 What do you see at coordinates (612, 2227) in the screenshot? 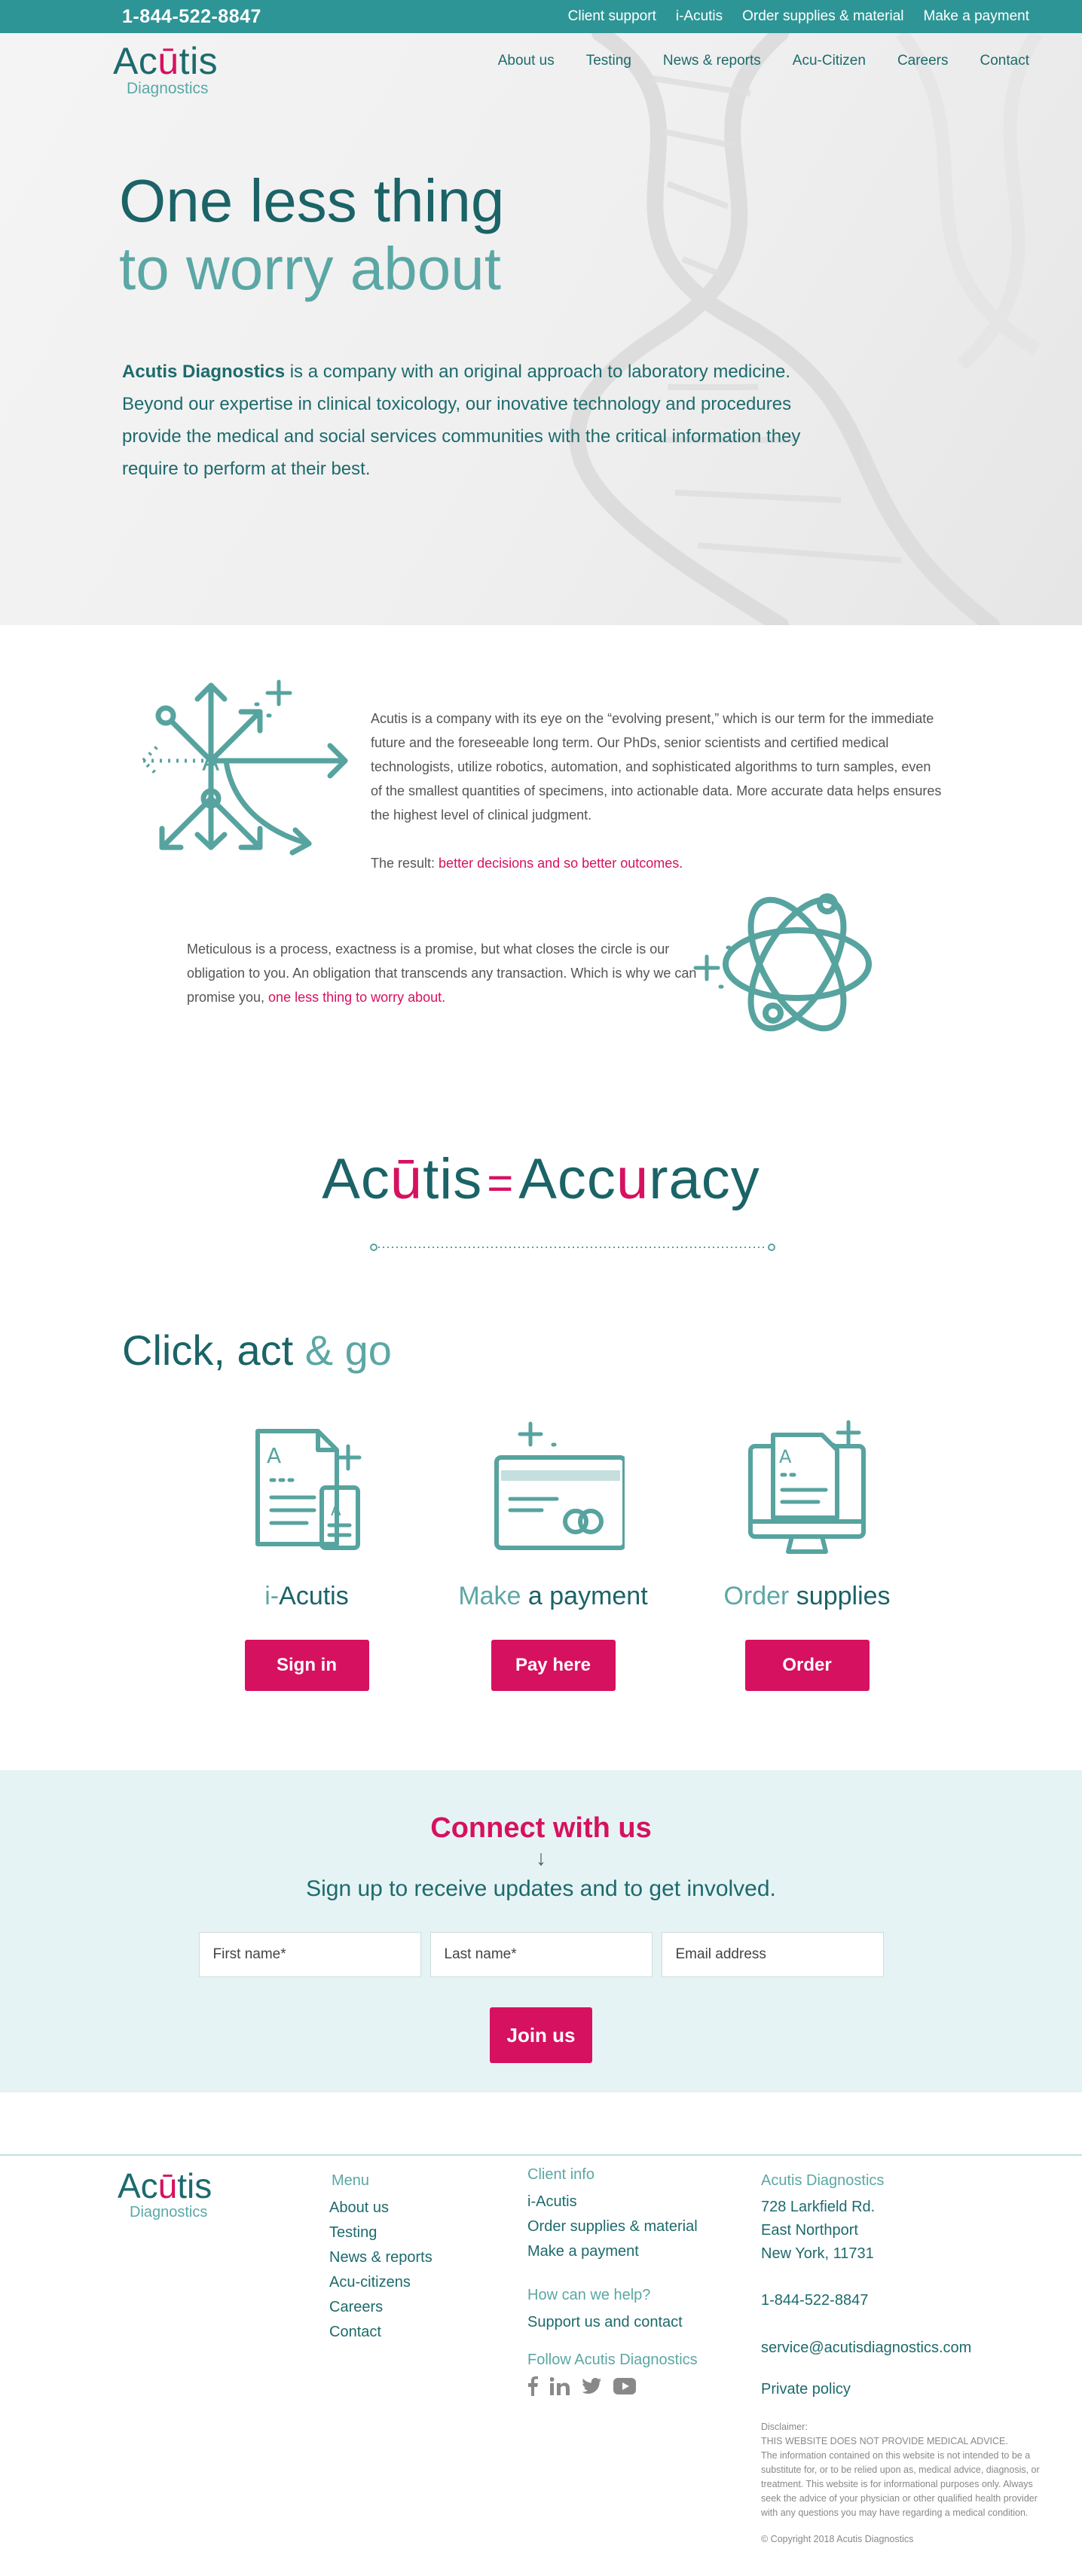
I see `footer-link-order-supplies: Order supplies & material` at bounding box center [612, 2227].